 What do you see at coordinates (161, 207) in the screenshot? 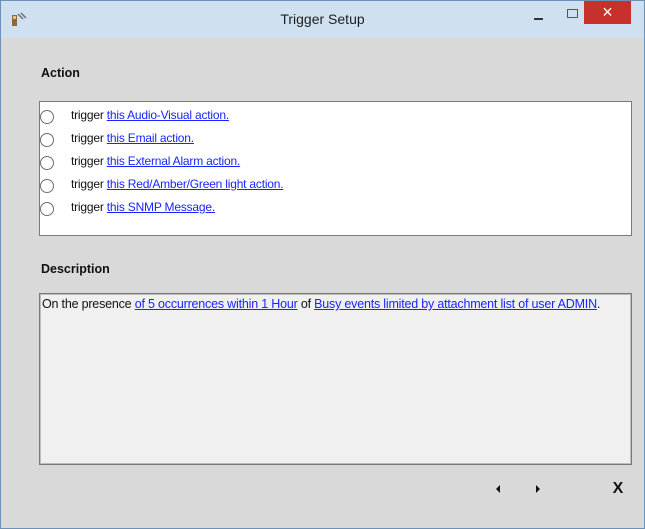
I see `snmp-message-link: this SNMP Message.` at bounding box center [161, 207].